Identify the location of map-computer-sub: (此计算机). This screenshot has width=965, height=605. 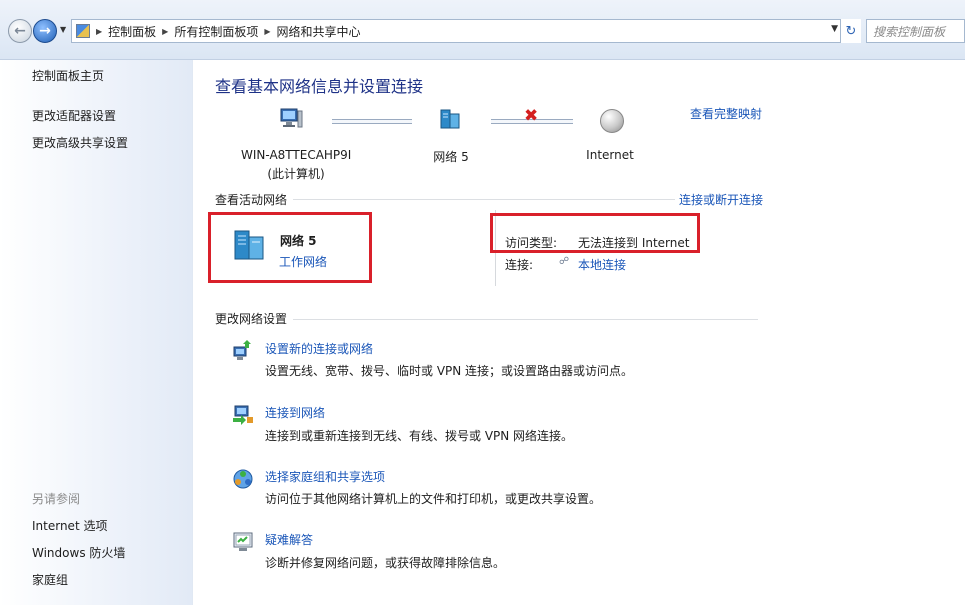
(296, 174).